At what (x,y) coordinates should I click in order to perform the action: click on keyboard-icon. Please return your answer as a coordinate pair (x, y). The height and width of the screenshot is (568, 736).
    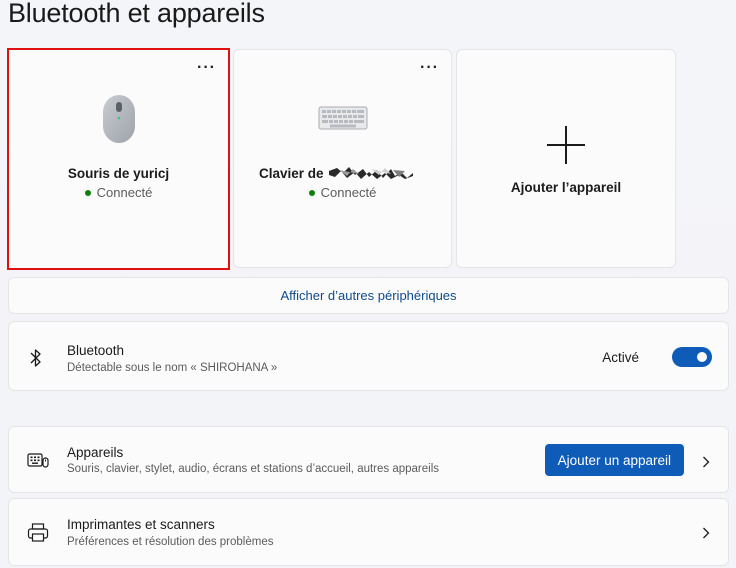
    Looking at the image, I should click on (343, 120).